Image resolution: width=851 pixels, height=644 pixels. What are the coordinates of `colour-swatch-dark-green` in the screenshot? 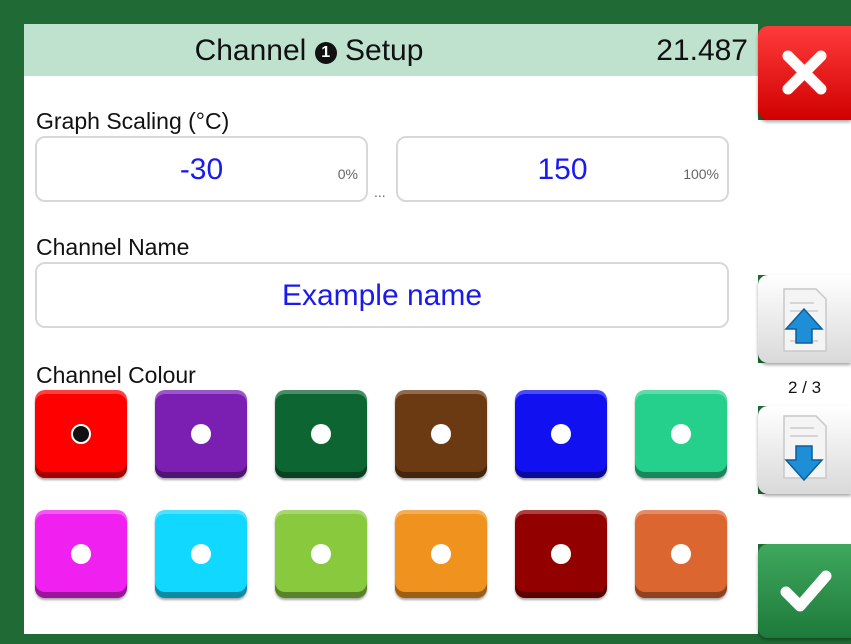 It's located at (321, 434).